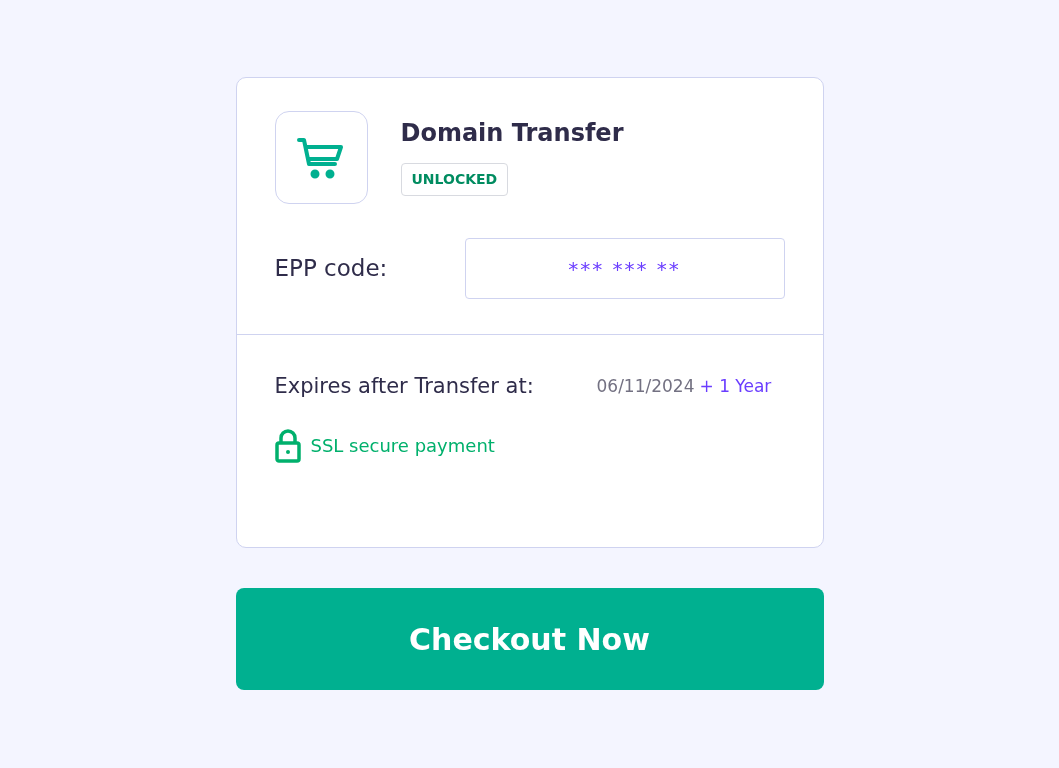 This screenshot has width=1059, height=768. What do you see at coordinates (454, 179) in the screenshot?
I see `status-label: UNLOCKED` at bounding box center [454, 179].